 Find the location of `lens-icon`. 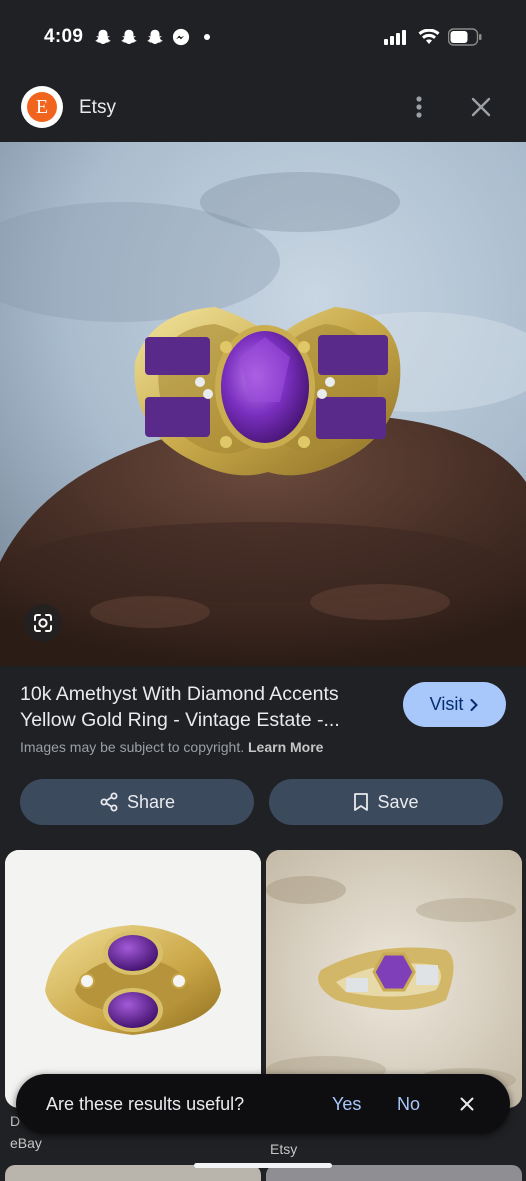

lens-icon is located at coordinates (43, 623).